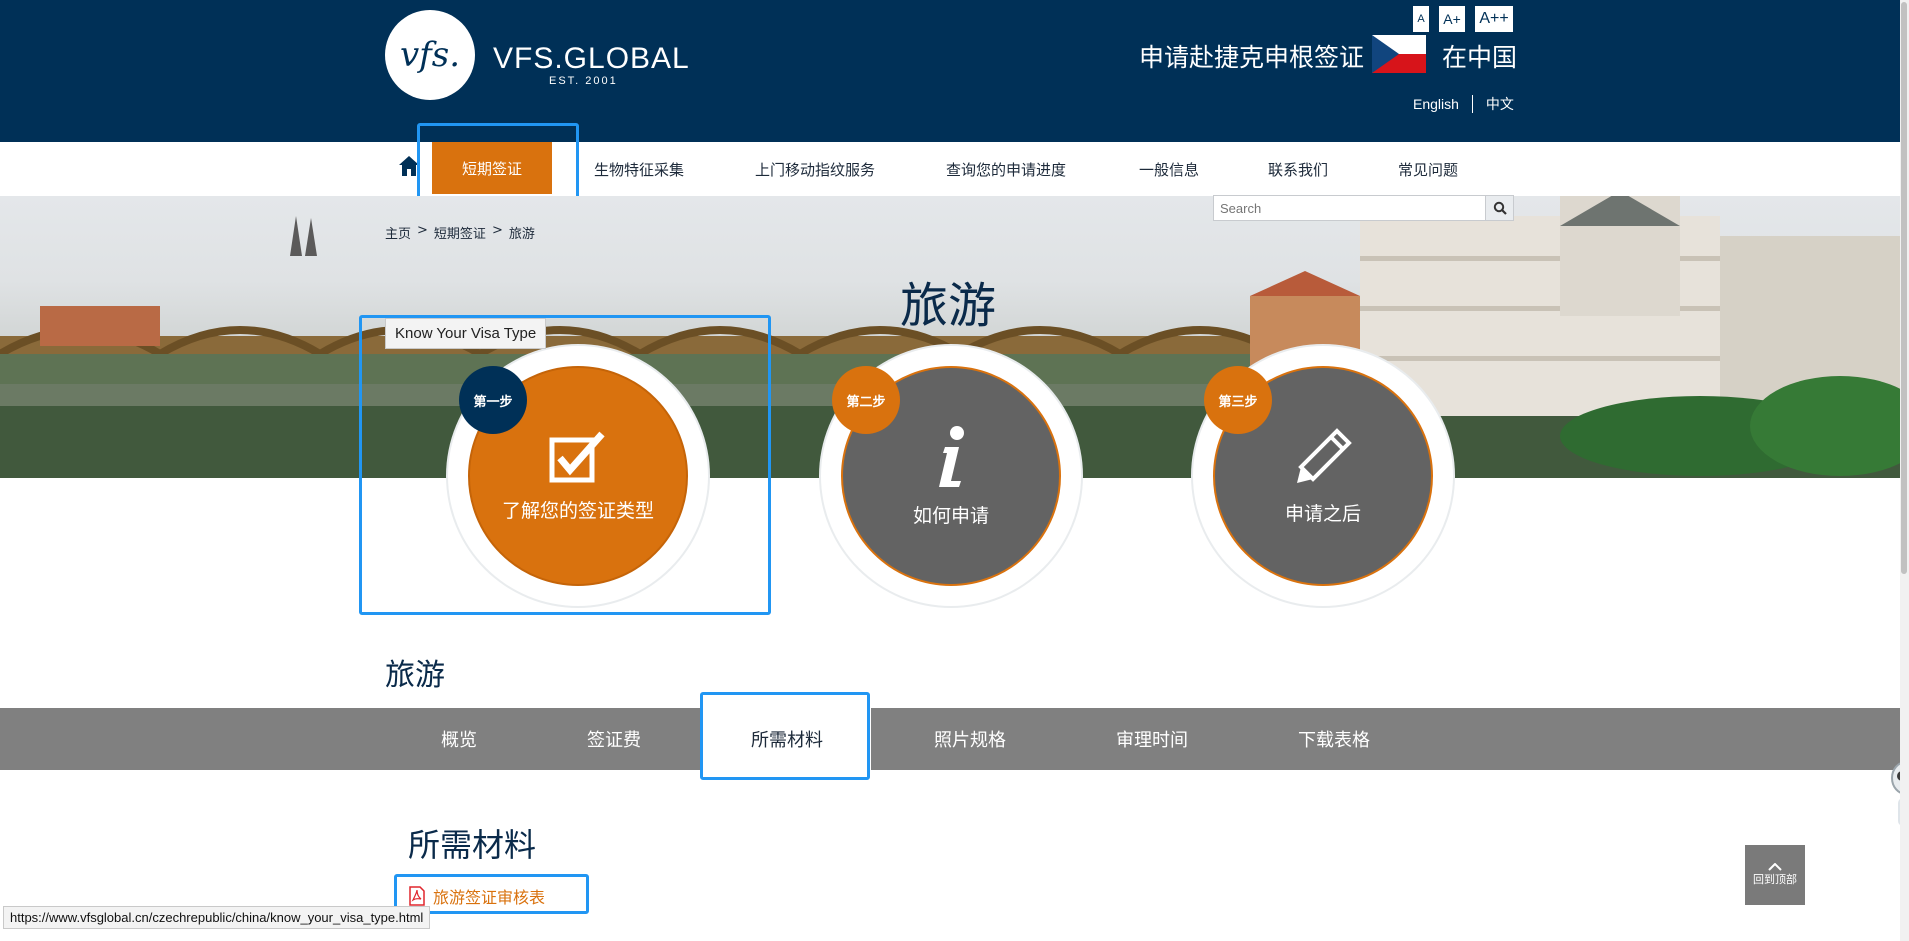 Image resolution: width=1909 pixels, height=941 pixels. I want to click on step-2-label: 如何申请, so click(950, 515).